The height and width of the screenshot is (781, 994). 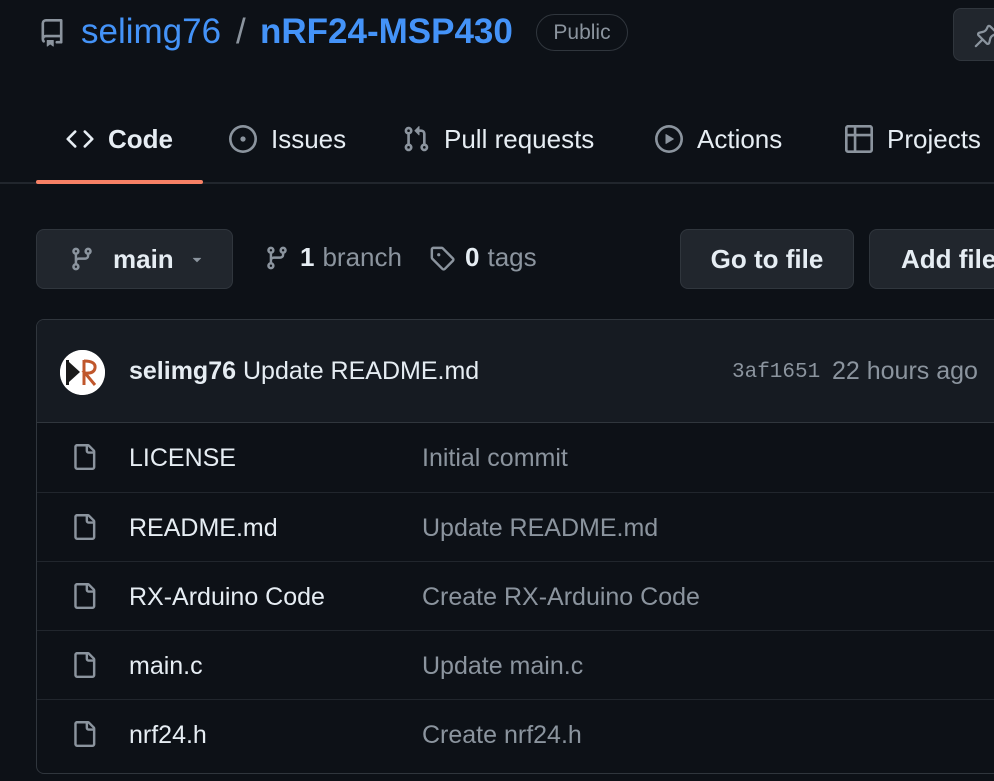 What do you see at coordinates (386, 32) in the screenshot?
I see `repo-name-link: nRF24-MSP430` at bounding box center [386, 32].